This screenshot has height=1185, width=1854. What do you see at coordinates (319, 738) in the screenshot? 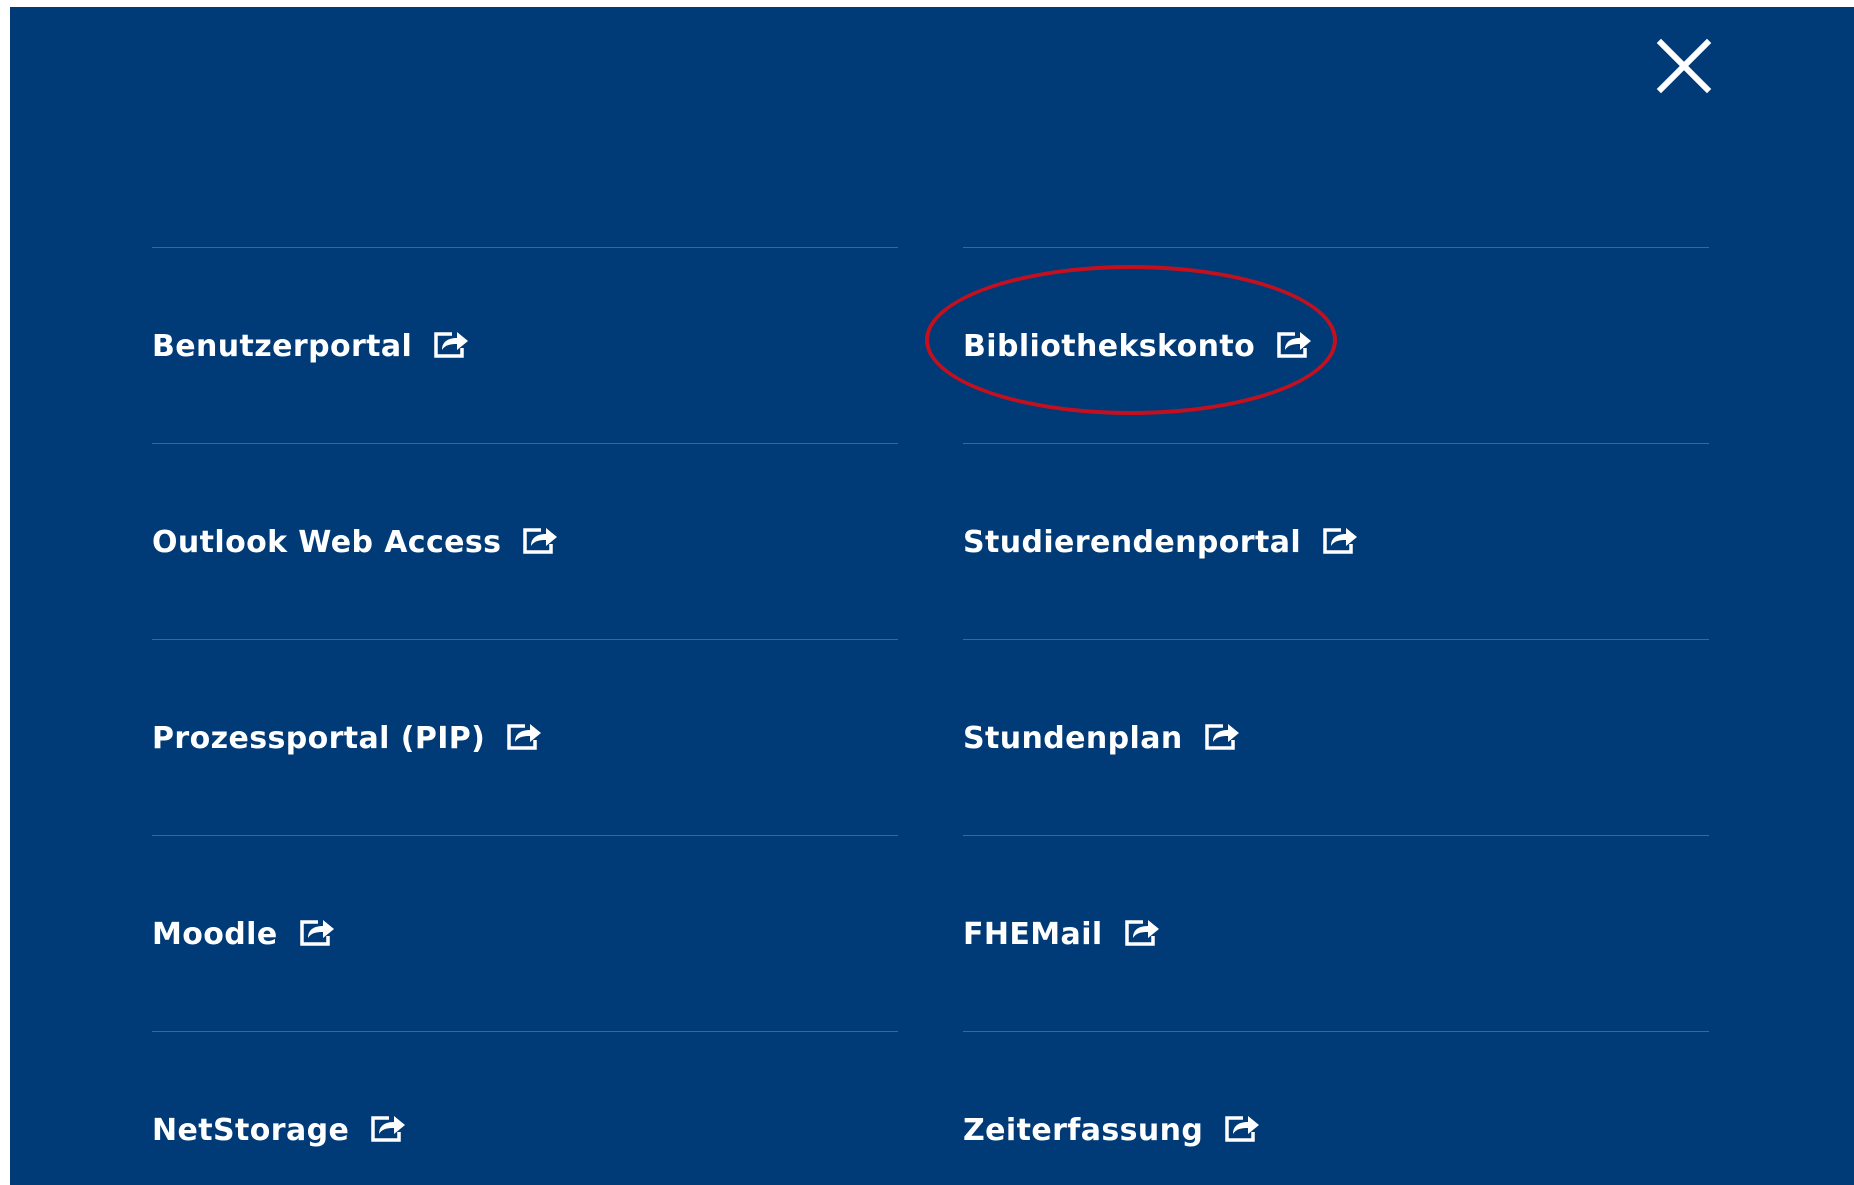
I see `link-label: Prozessportal (PIP)` at bounding box center [319, 738].